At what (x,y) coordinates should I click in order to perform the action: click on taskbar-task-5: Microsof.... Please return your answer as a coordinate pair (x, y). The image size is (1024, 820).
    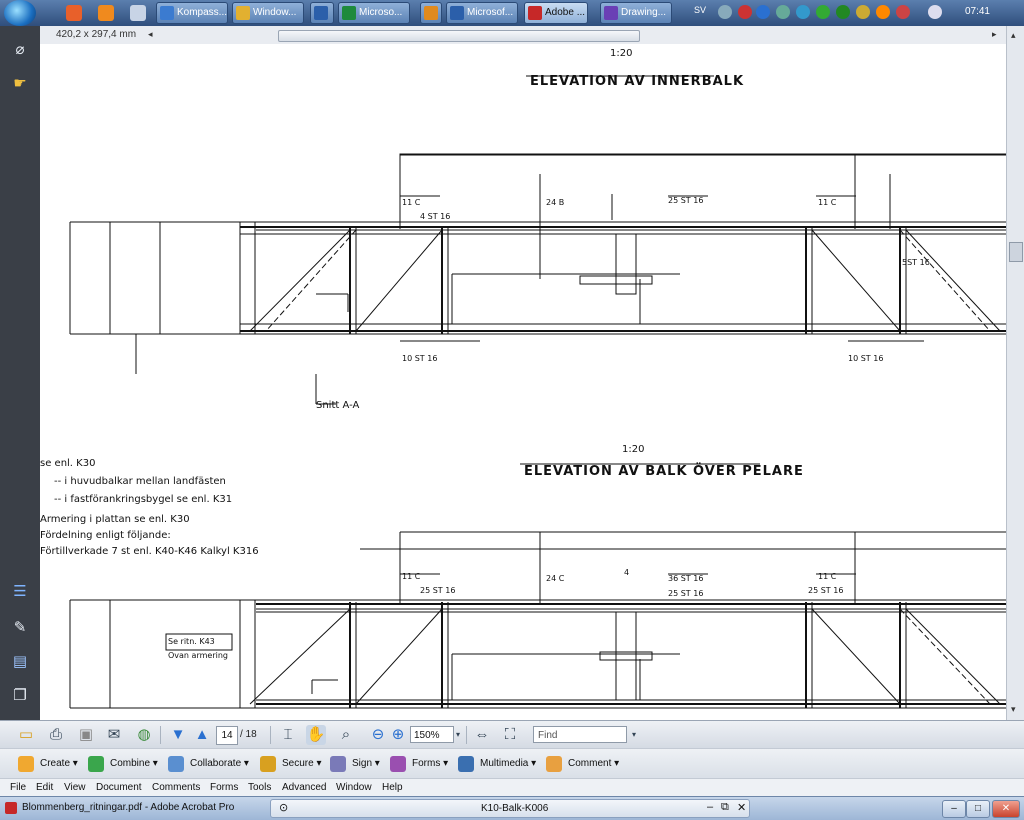
    Looking at the image, I should click on (482, 13).